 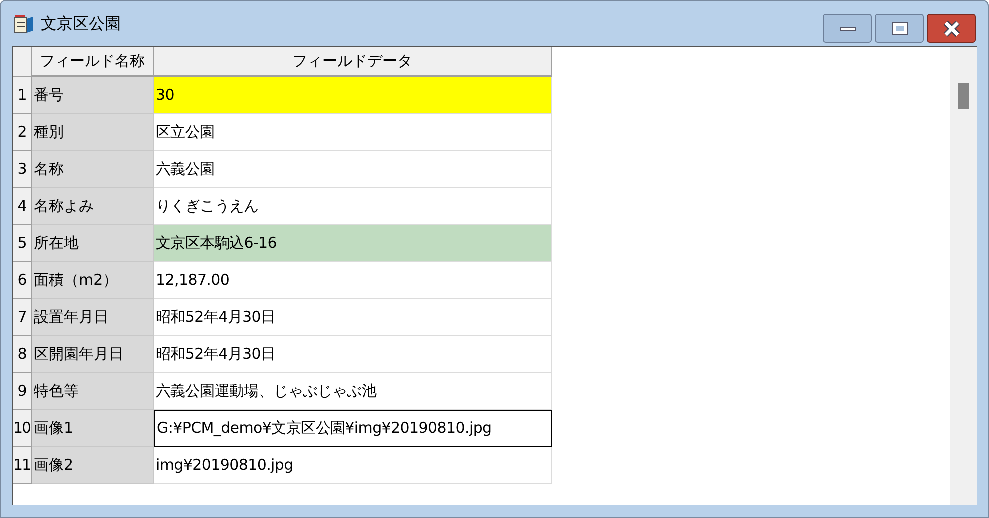 What do you see at coordinates (963, 96) in the screenshot?
I see `scrollbar-thumb` at bounding box center [963, 96].